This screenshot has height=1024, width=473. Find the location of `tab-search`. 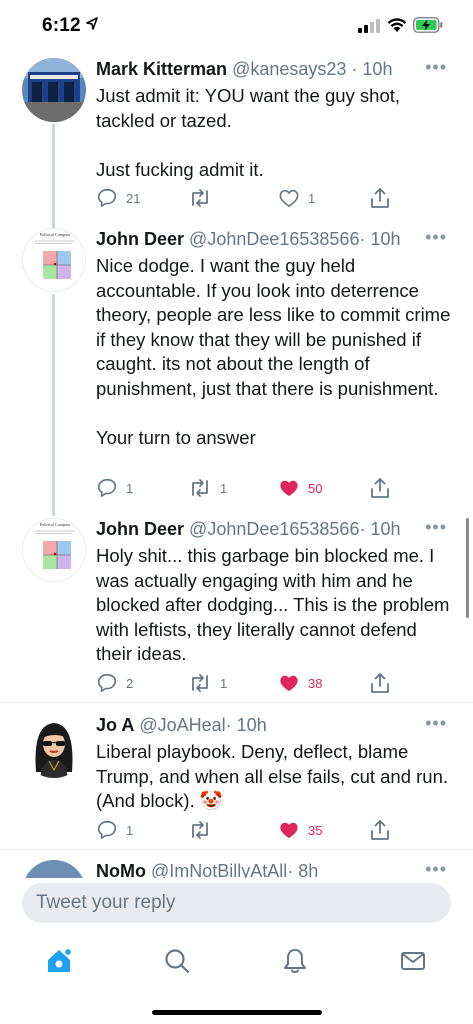

tab-search is located at coordinates (177, 961).